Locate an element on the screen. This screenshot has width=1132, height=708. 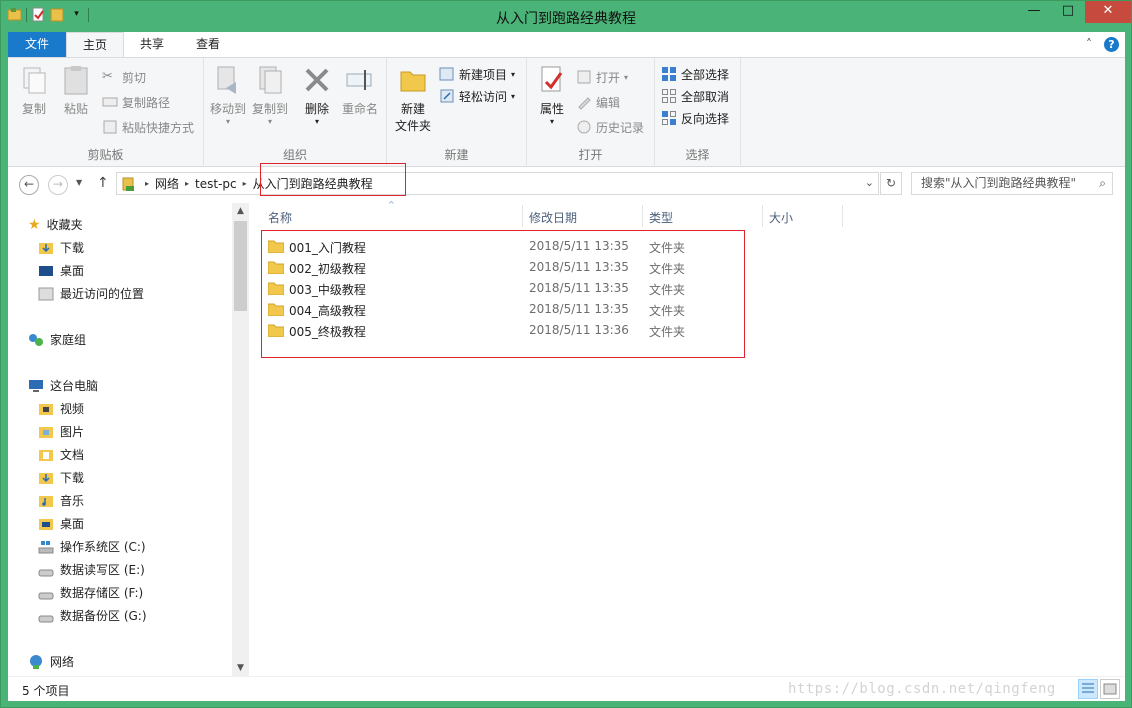
nav-item-desktop: 桌面 is located at coordinates (61, 270).